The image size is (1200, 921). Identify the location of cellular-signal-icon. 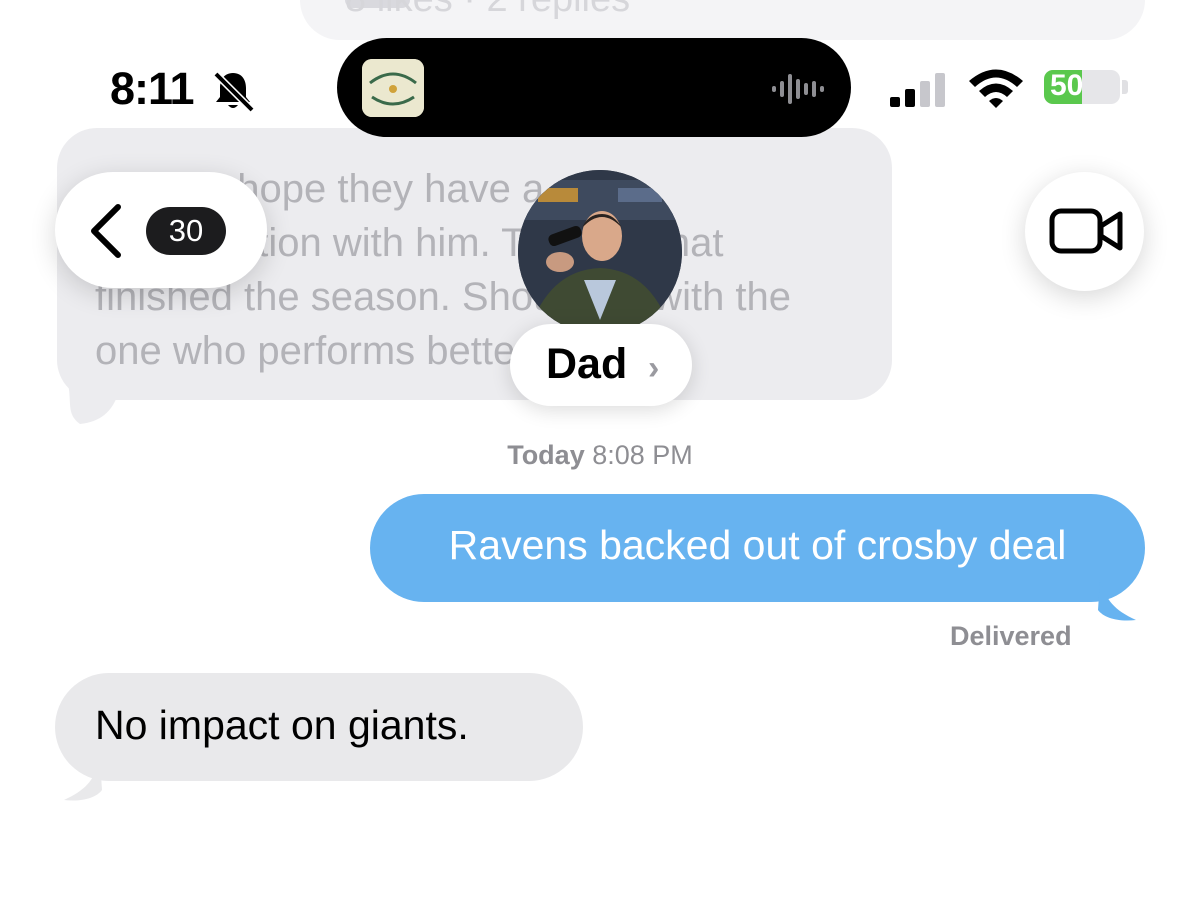
(917, 90).